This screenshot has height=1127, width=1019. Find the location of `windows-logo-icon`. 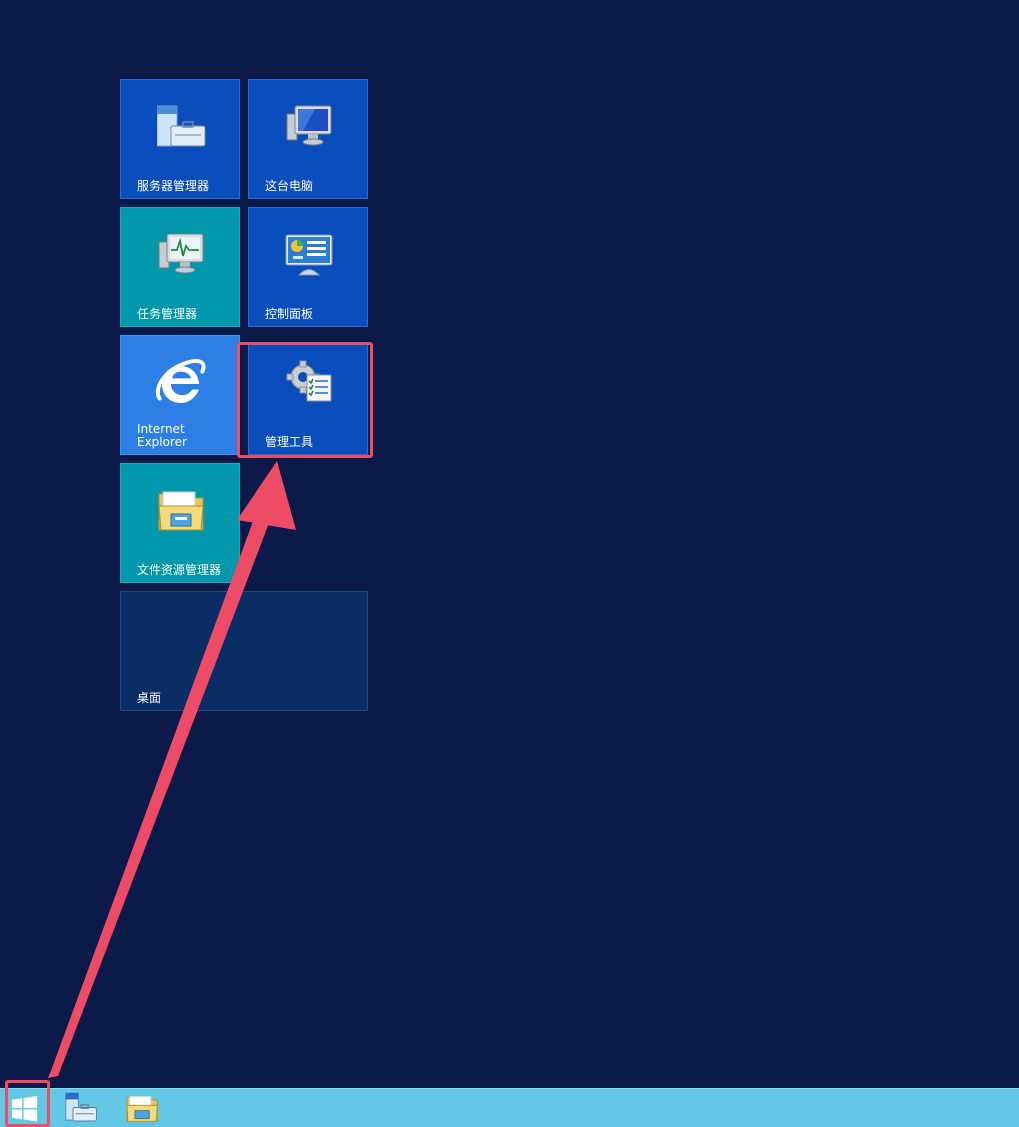

windows-logo-icon is located at coordinates (24, 1108).